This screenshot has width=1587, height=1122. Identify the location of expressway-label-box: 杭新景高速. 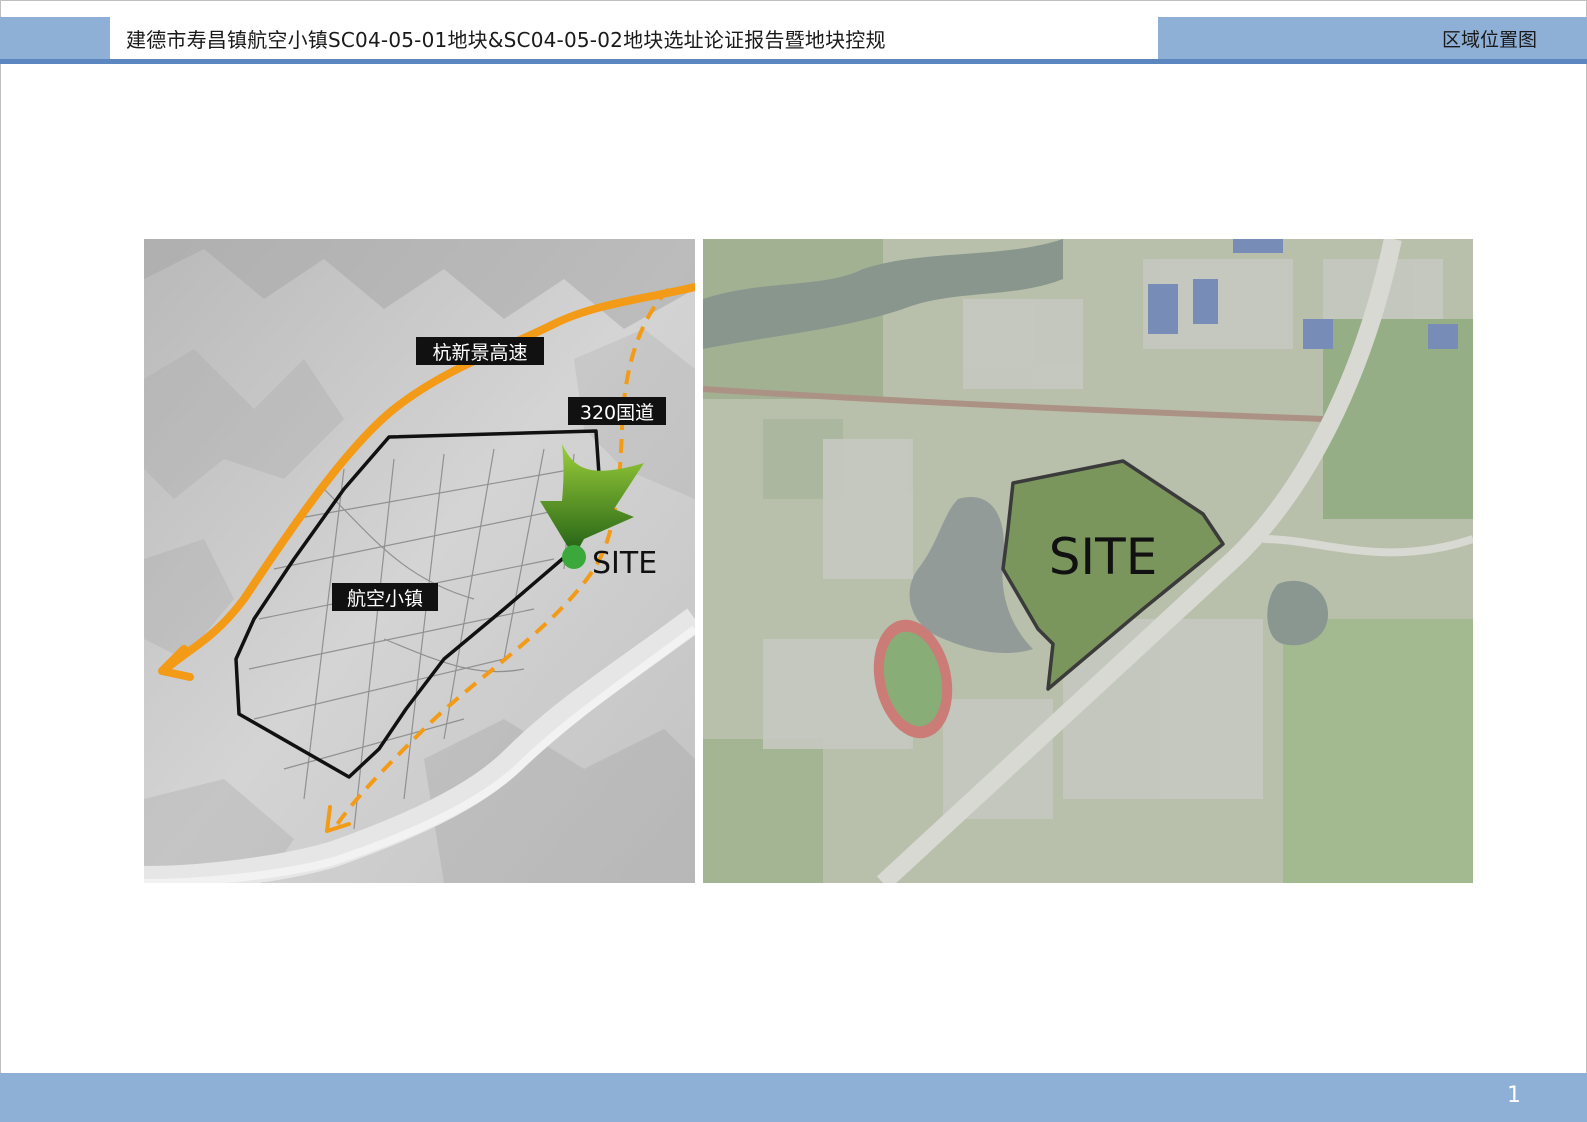
(480, 351).